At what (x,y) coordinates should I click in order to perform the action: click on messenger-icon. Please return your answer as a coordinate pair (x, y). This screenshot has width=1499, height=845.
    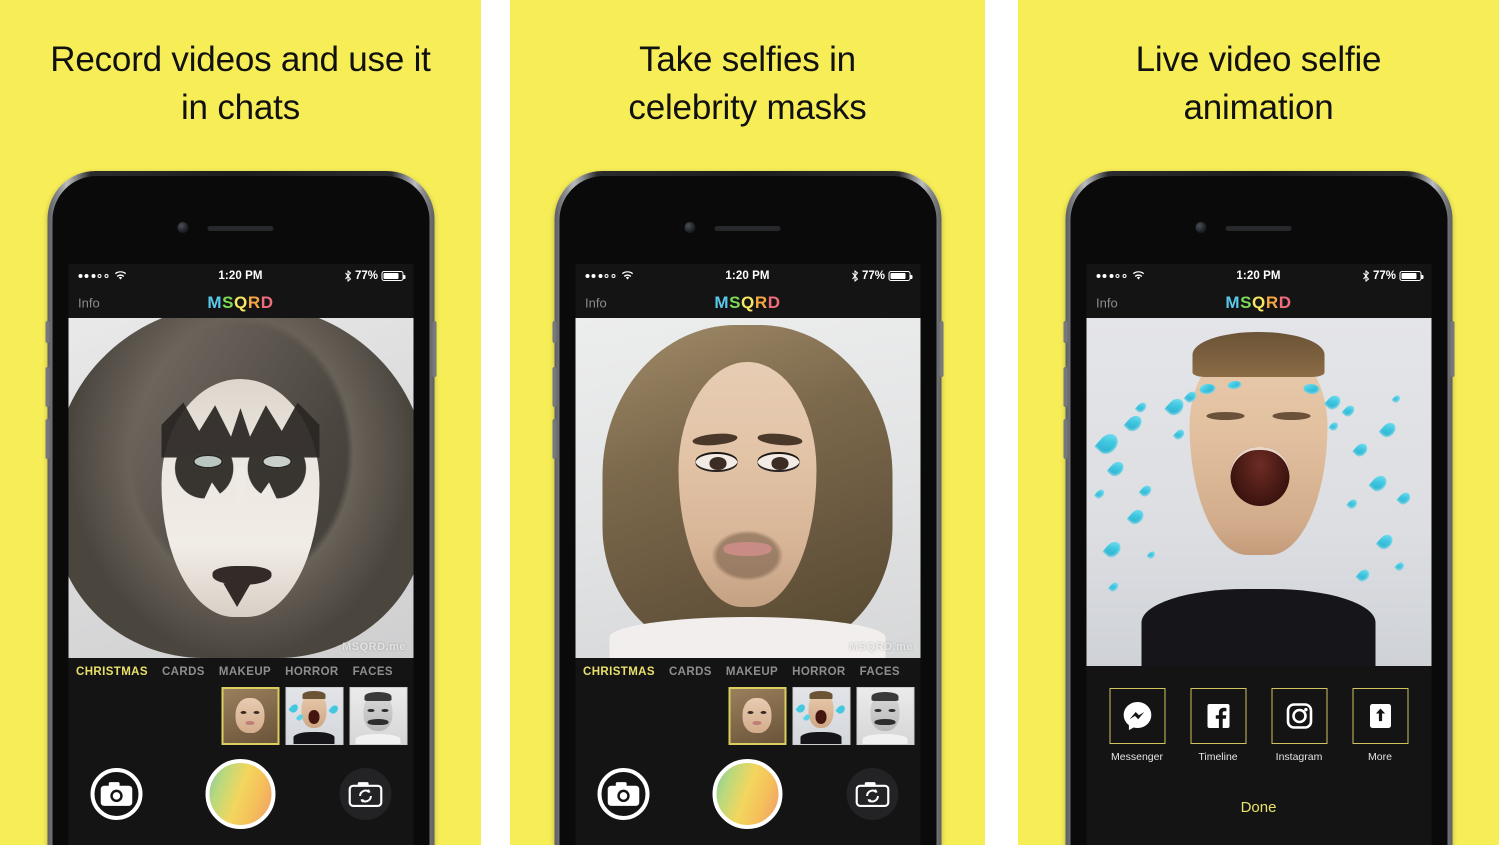
    Looking at the image, I should click on (1137, 716).